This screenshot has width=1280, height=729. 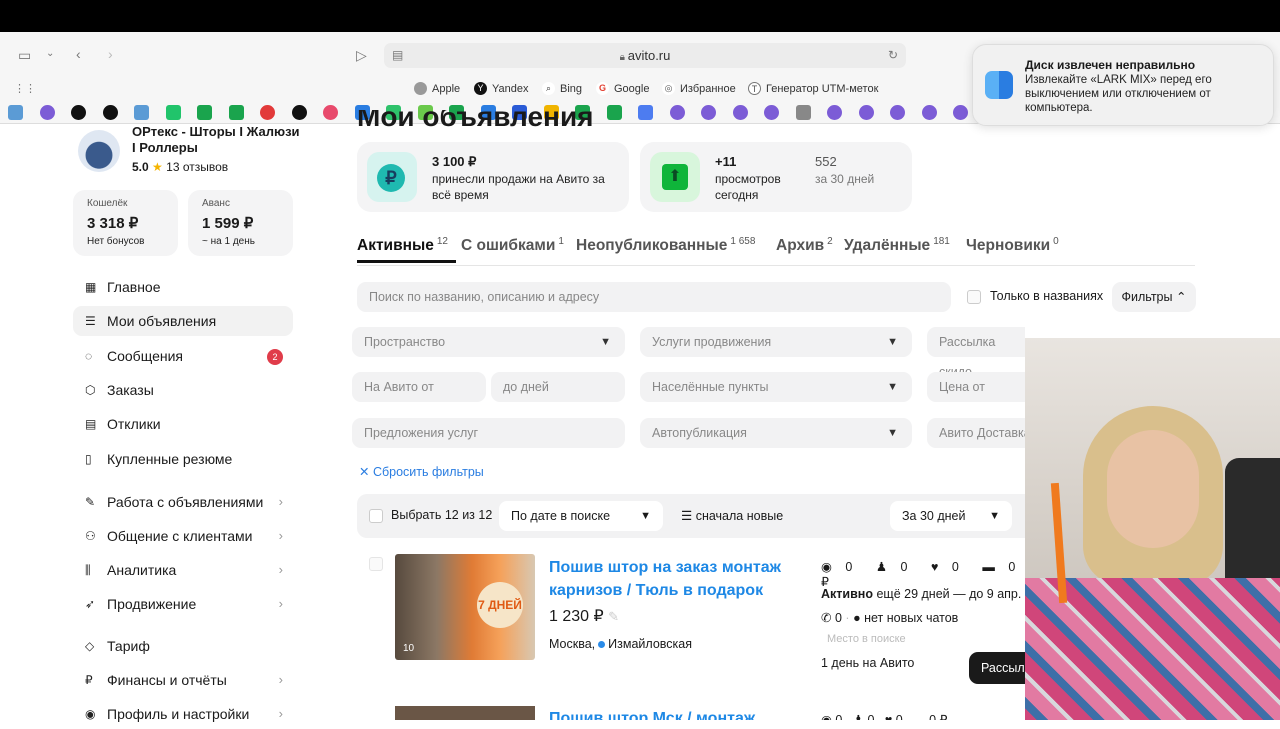 What do you see at coordinates (501, 88) in the screenshot?
I see `fav-yandex: Y Yandex` at bounding box center [501, 88].